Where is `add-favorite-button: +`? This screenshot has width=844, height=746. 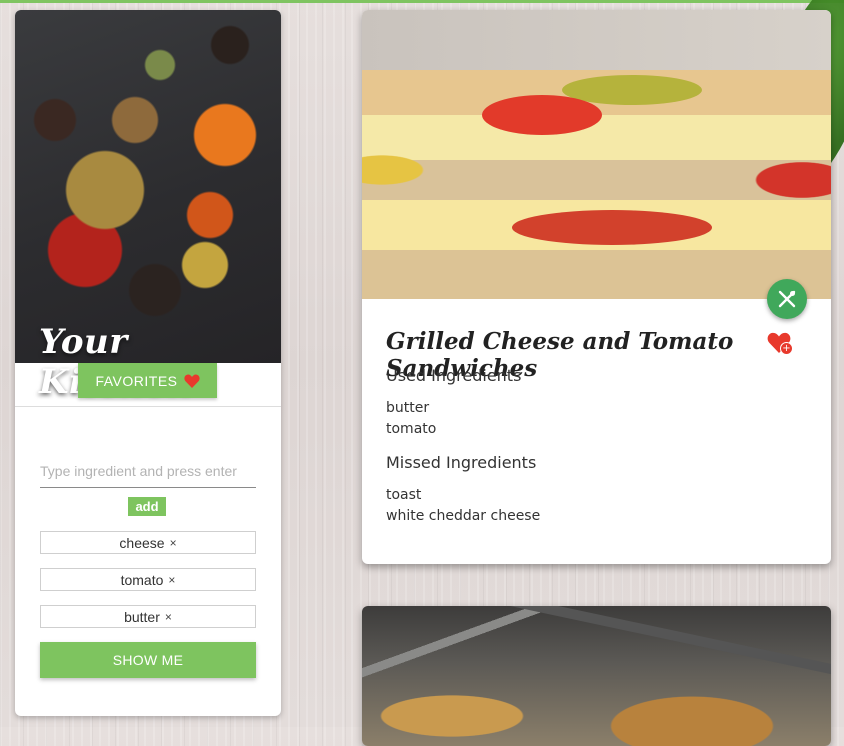
add-favorite-button: + is located at coordinates (780, 346).